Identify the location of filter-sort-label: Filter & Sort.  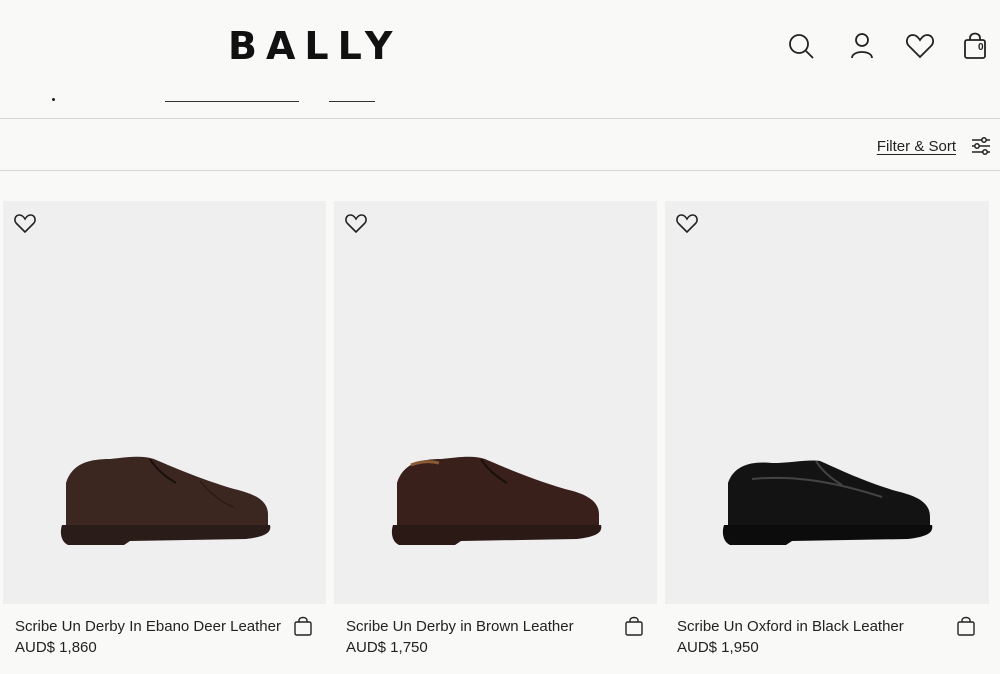
(916, 146).